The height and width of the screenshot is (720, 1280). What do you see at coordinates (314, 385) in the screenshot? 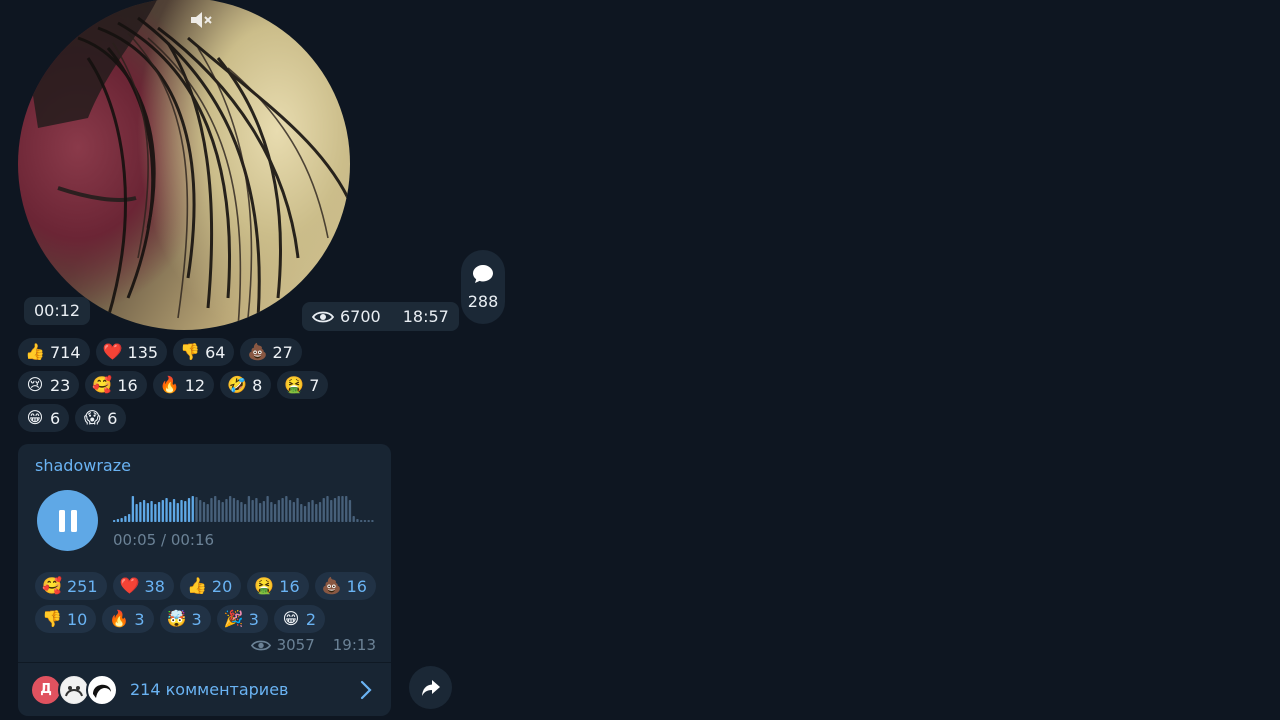
I see `reaction-count: 7` at bounding box center [314, 385].